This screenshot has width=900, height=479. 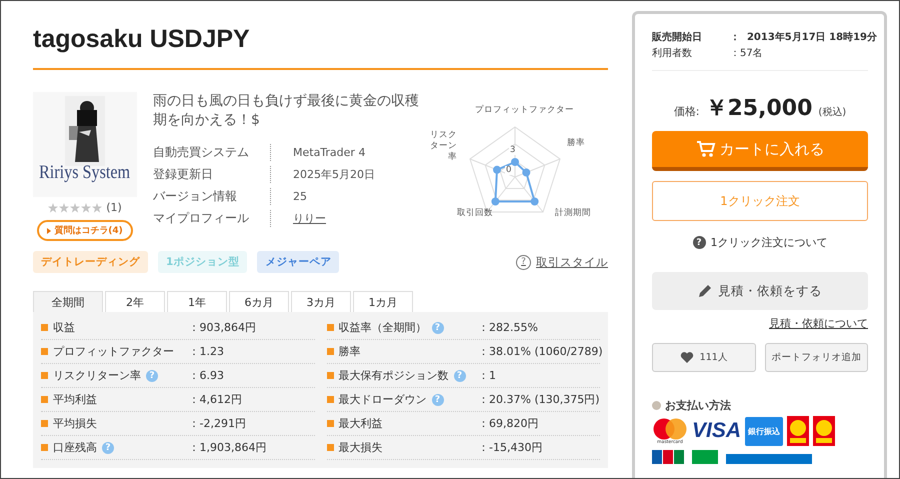 What do you see at coordinates (487, 375) in the screenshot?
I see `stat-value: ：1` at bounding box center [487, 375].